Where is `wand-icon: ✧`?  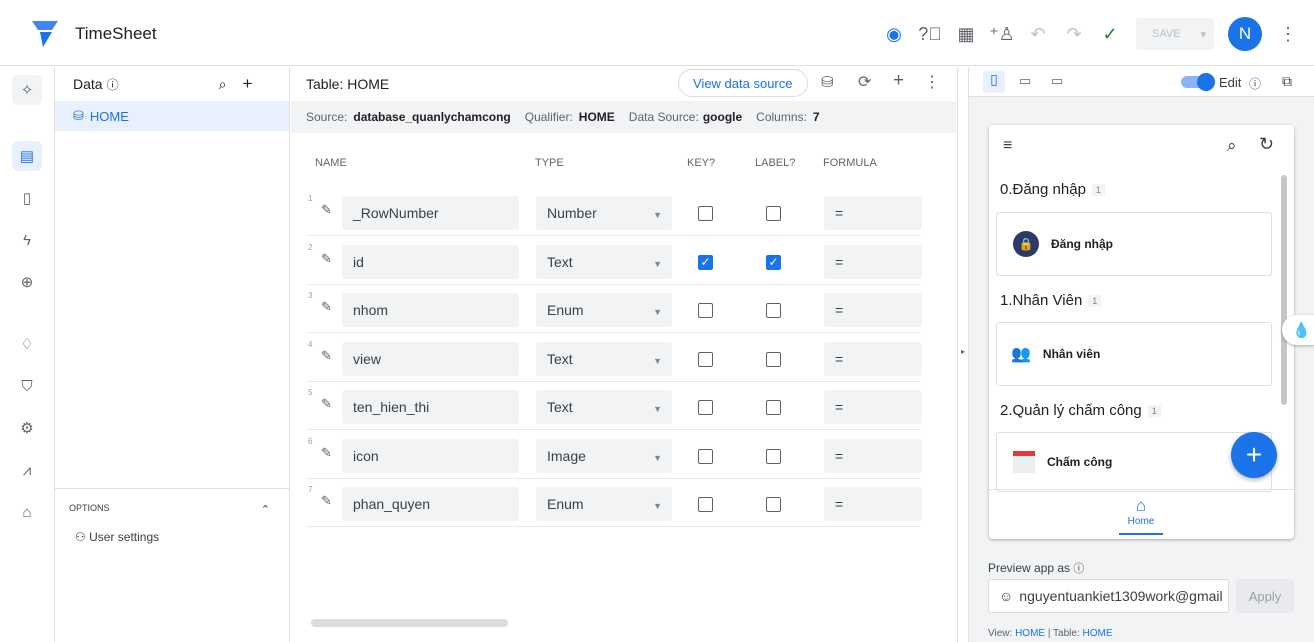
wand-icon: ✧ is located at coordinates (27, 90).